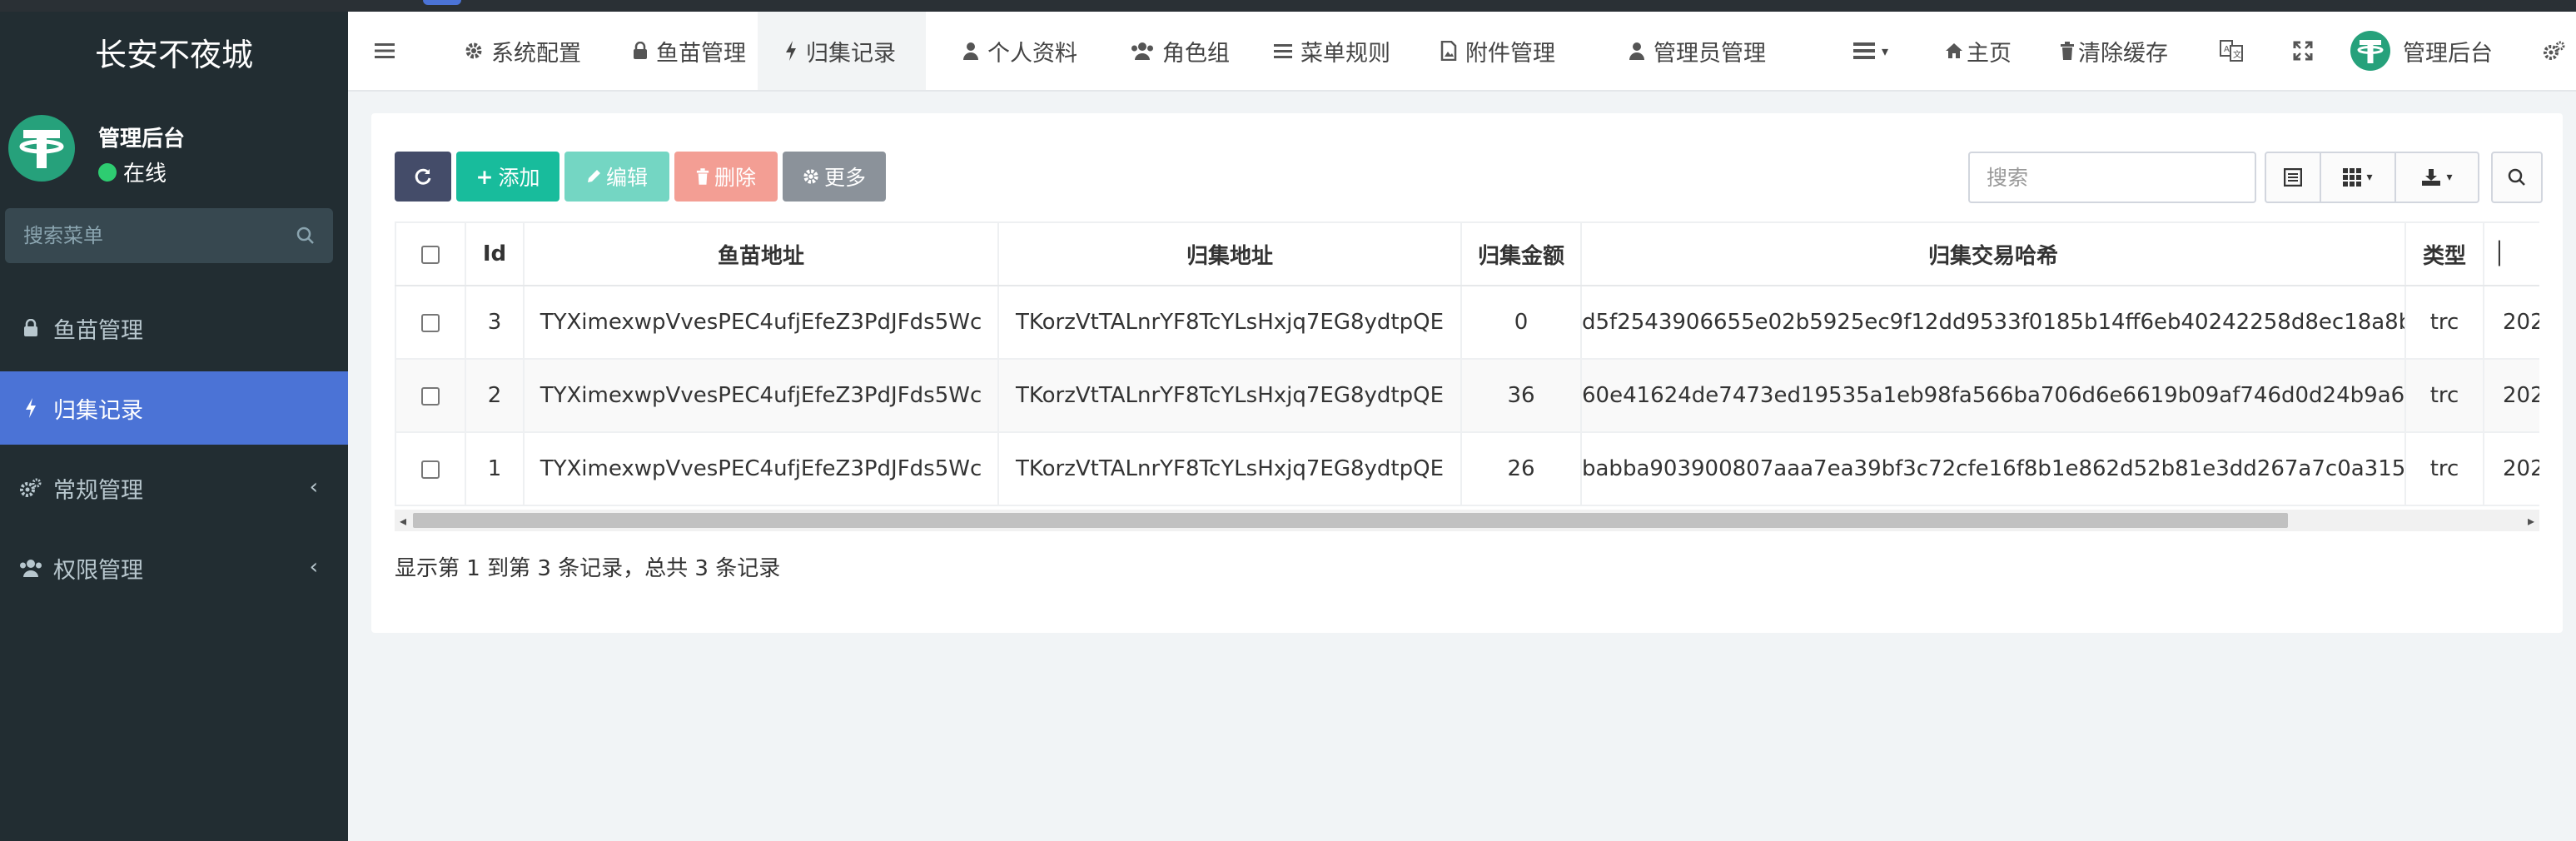 The height and width of the screenshot is (841, 2576). I want to click on language-button: A文, so click(2231, 51).